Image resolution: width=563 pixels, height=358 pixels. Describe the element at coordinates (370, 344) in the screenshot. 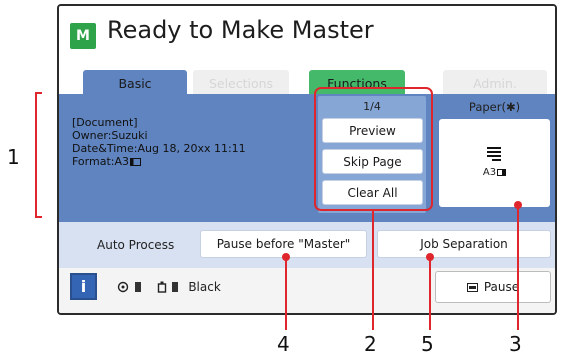

I see `callout-label-2: 2` at that location.